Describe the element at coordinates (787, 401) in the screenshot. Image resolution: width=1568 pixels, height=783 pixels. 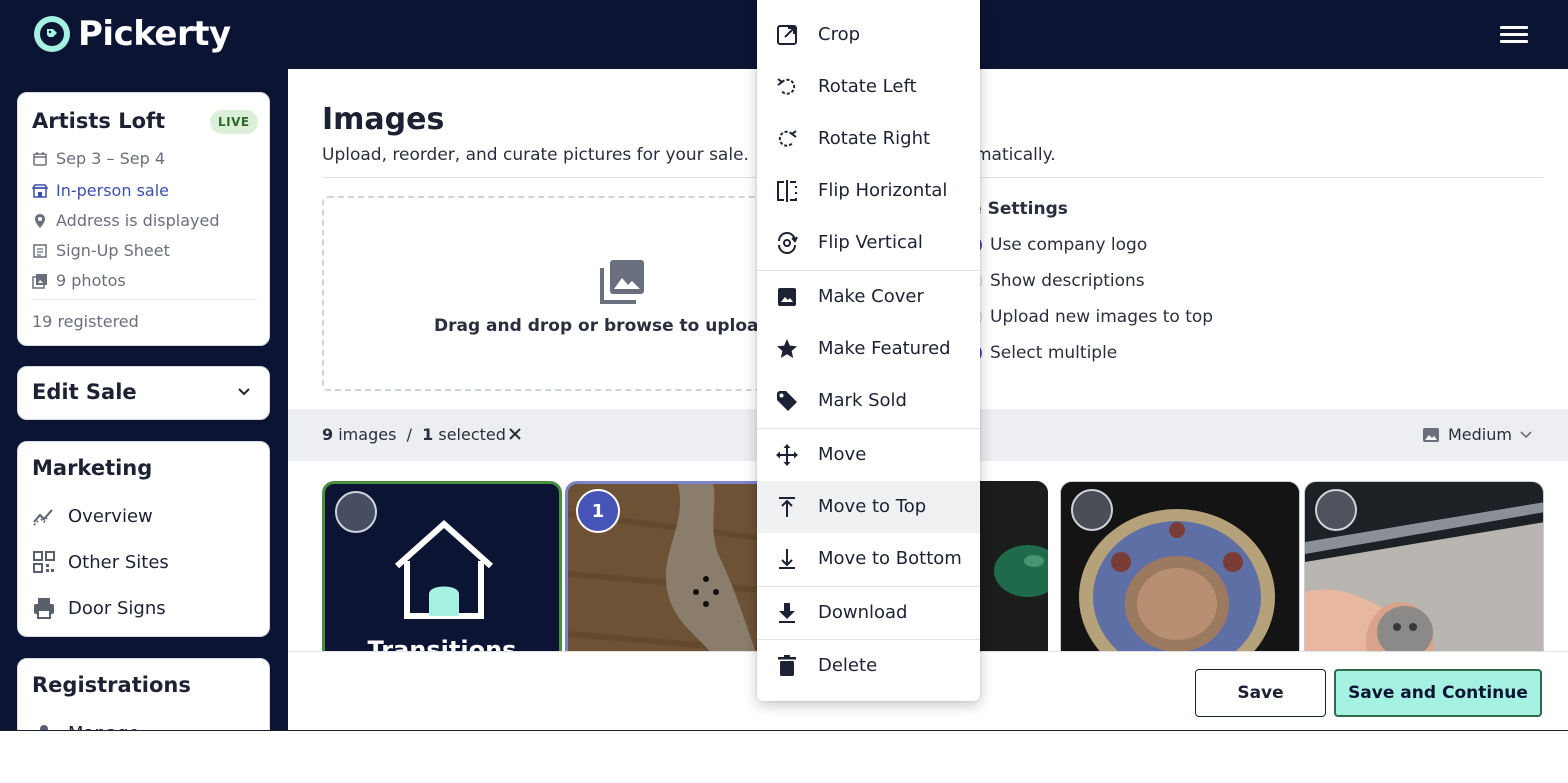
I see `tag-icon` at that location.